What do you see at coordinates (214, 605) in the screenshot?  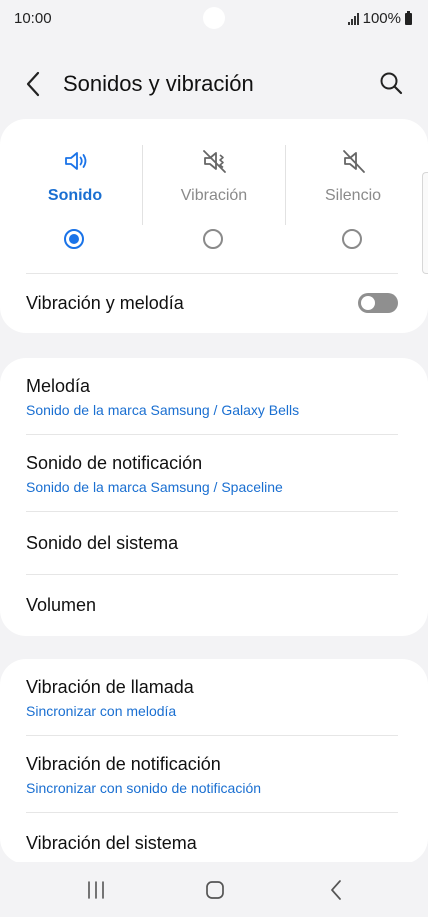 I see `list-item-volume: Volumen` at bounding box center [214, 605].